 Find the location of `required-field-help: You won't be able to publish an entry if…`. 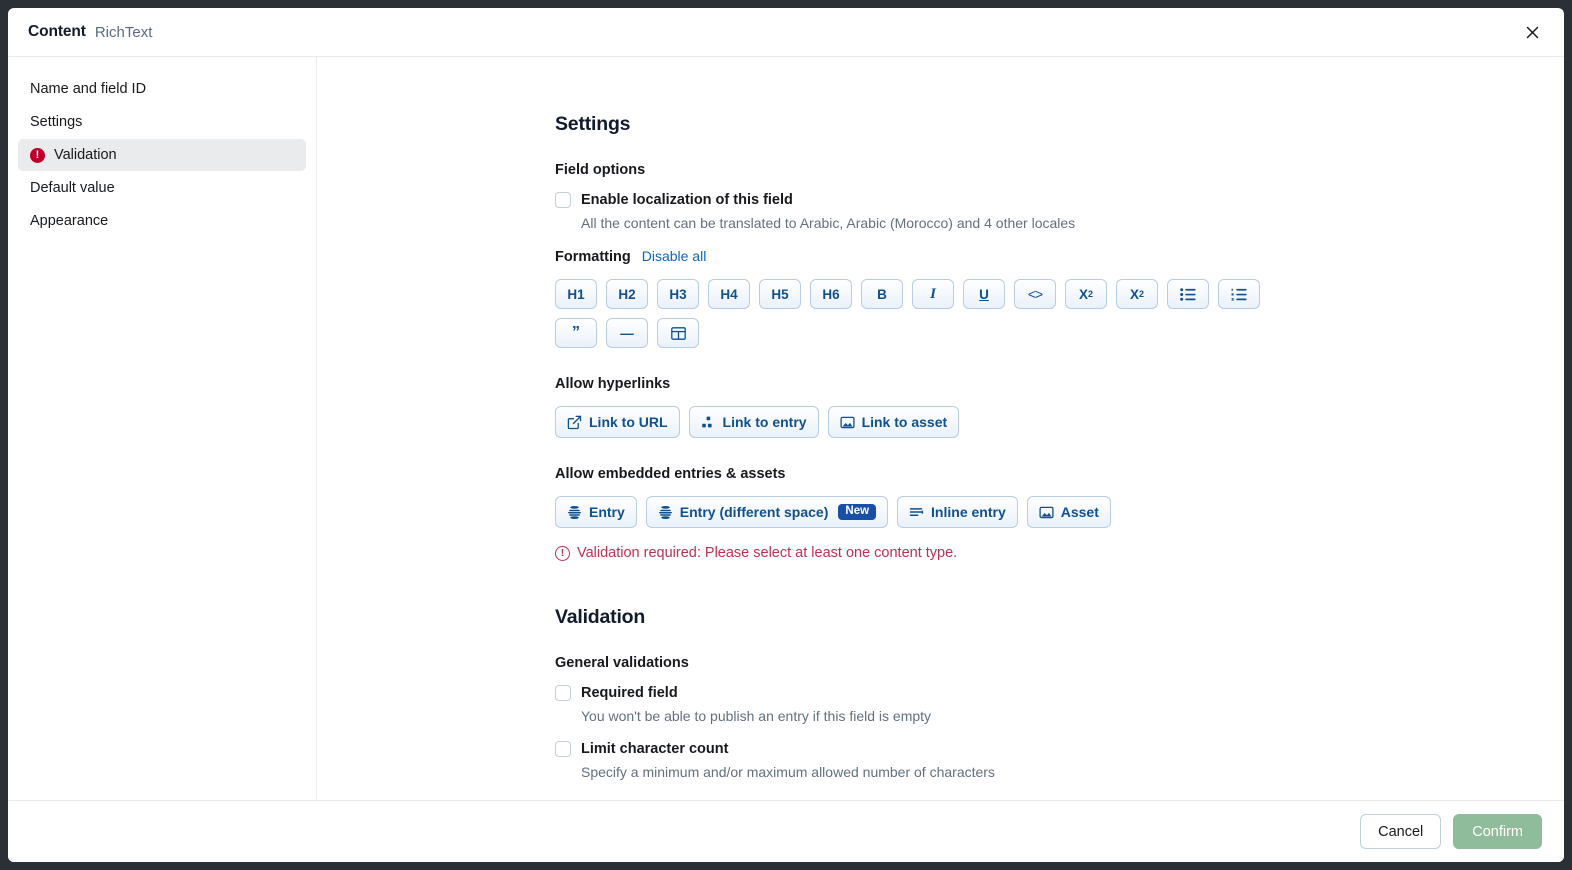

required-field-help: You won't be able to publish an entry if… is located at coordinates (756, 716).